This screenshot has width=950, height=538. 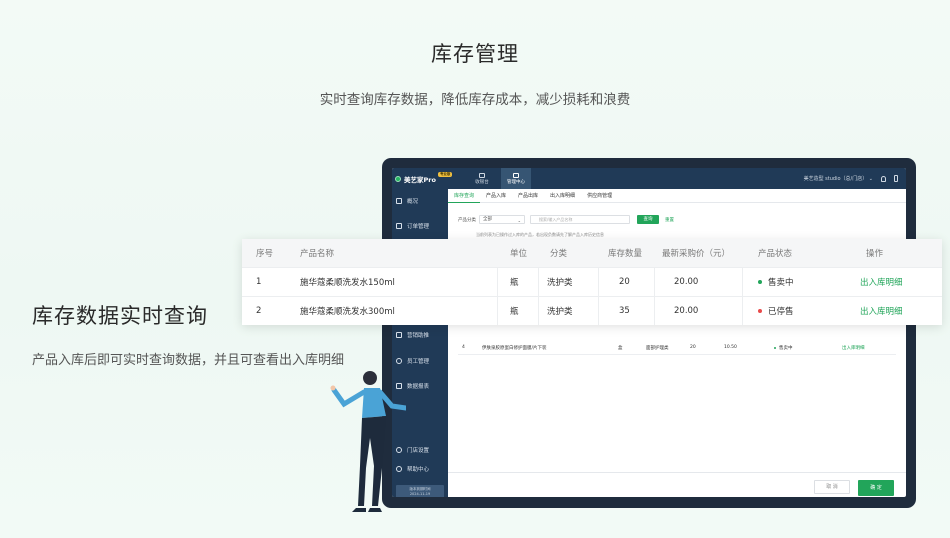 I want to click on query-button: 查询, so click(x=648, y=219).